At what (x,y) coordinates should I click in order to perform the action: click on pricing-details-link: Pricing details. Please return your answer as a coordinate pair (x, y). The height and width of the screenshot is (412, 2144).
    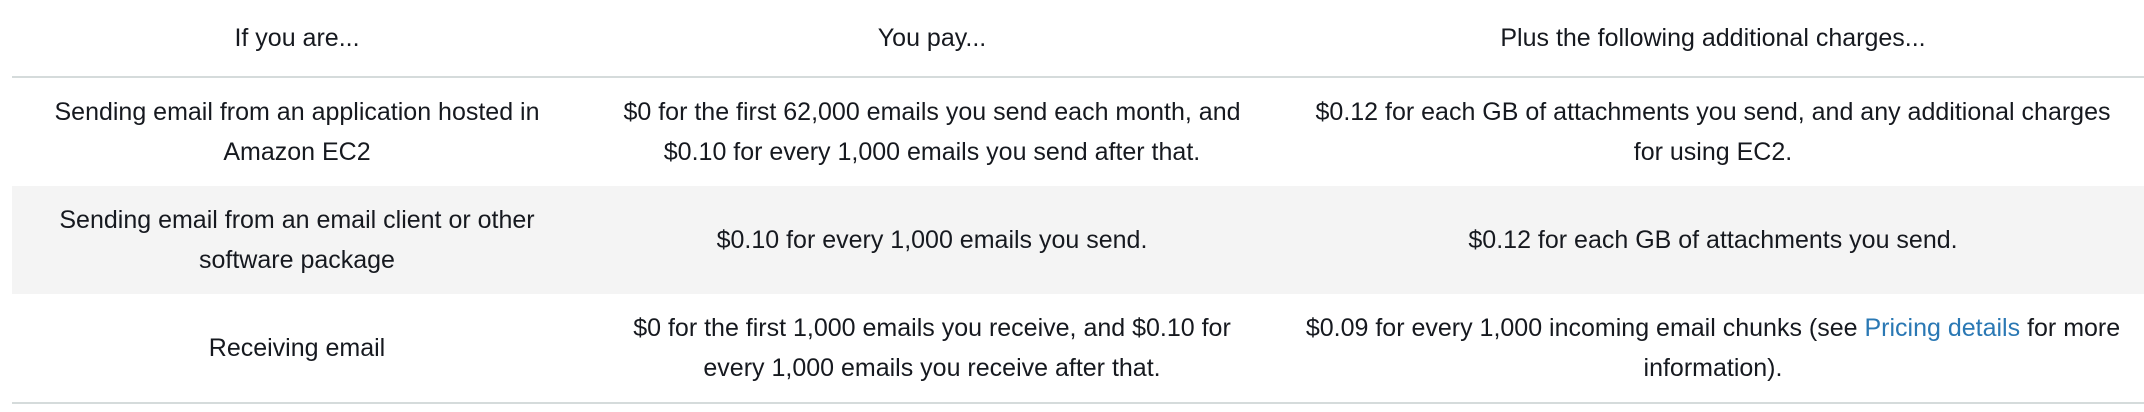
    Looking at the image, I should click on (1942, 328).